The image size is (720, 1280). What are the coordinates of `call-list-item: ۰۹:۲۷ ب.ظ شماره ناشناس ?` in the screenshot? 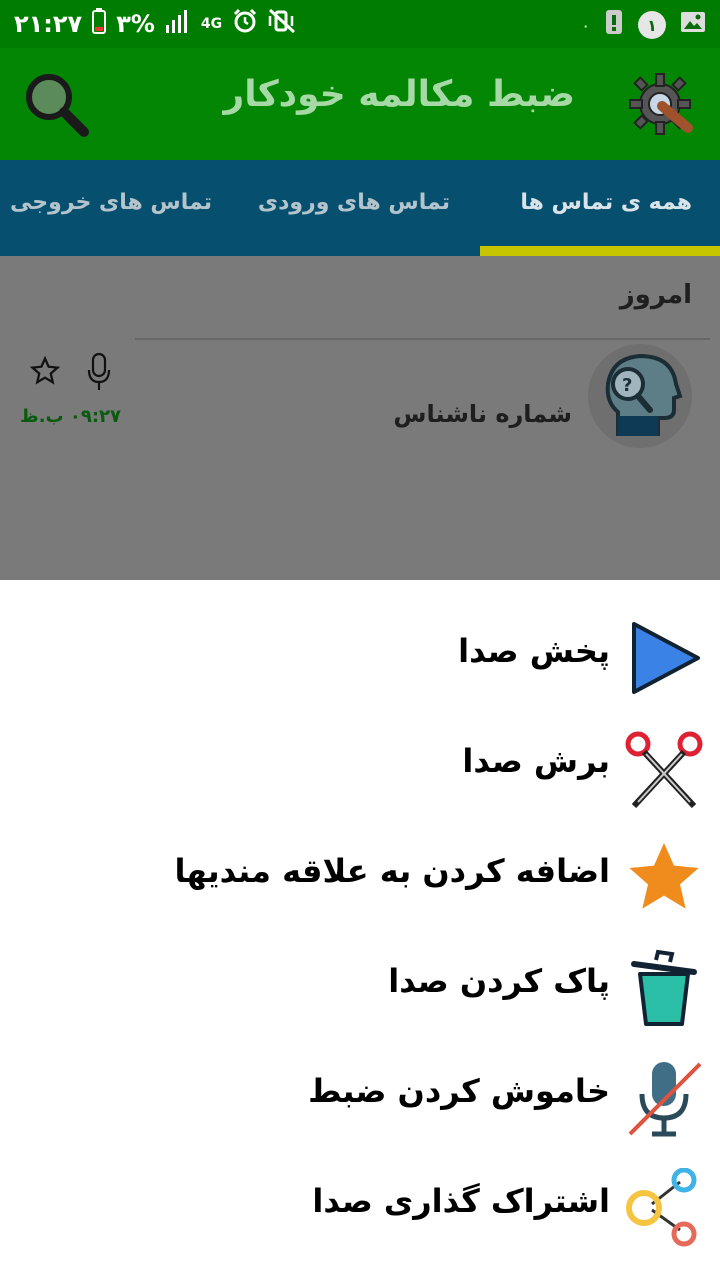 It's located at (362, 396).